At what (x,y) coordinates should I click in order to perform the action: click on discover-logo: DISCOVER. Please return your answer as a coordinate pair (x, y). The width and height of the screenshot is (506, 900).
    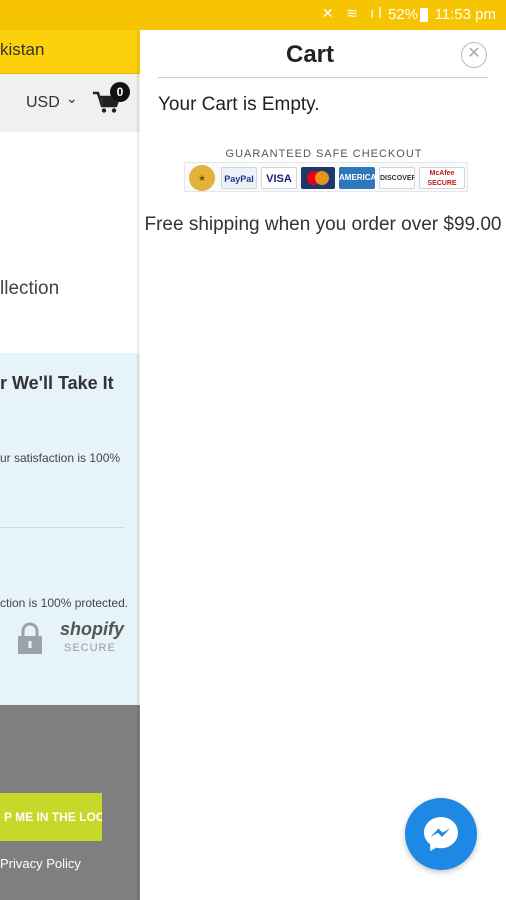
    Looking at the image, I should click on (397, 178).